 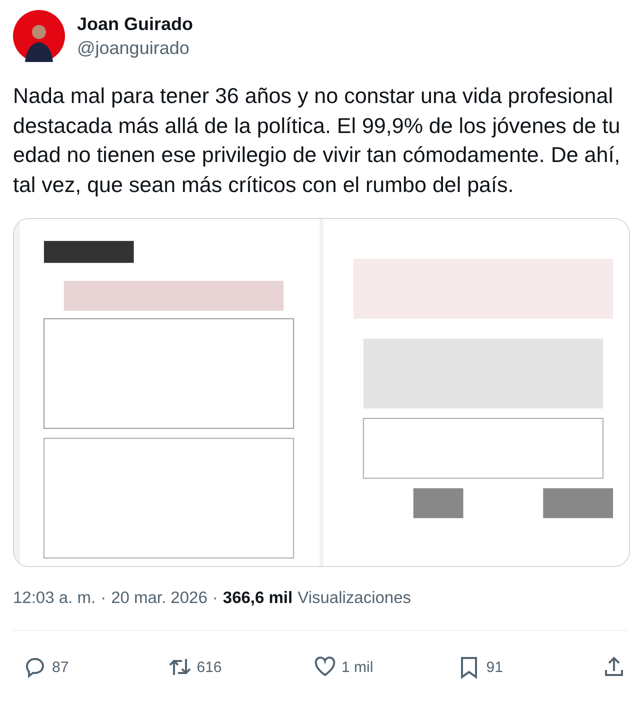 I want to click on action-count: 1 mil, so click(x=358, y=667).